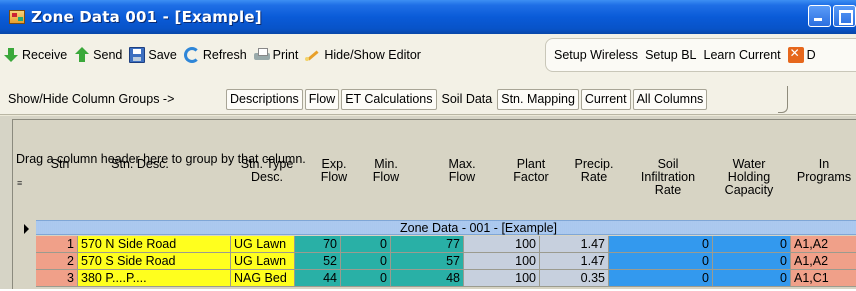 Image resolution: width=856 pixels, height=291 pixels. What do you see at coordinates (322, 99) in the screenshot?
I see `group-flow-button: Flow` at bounding box center [322, 99].